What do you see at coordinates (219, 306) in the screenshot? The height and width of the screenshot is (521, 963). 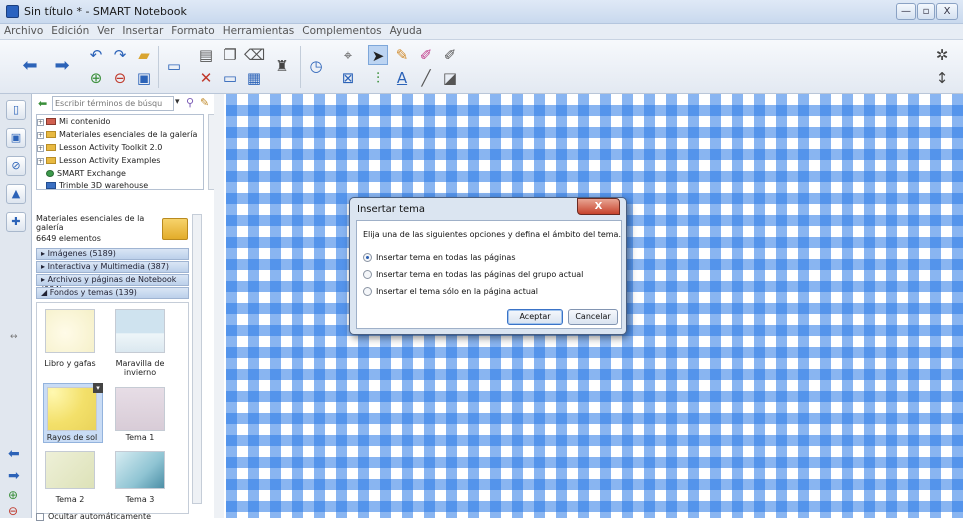 I see `panel-scrollbar` at bounding box center [219, 306].